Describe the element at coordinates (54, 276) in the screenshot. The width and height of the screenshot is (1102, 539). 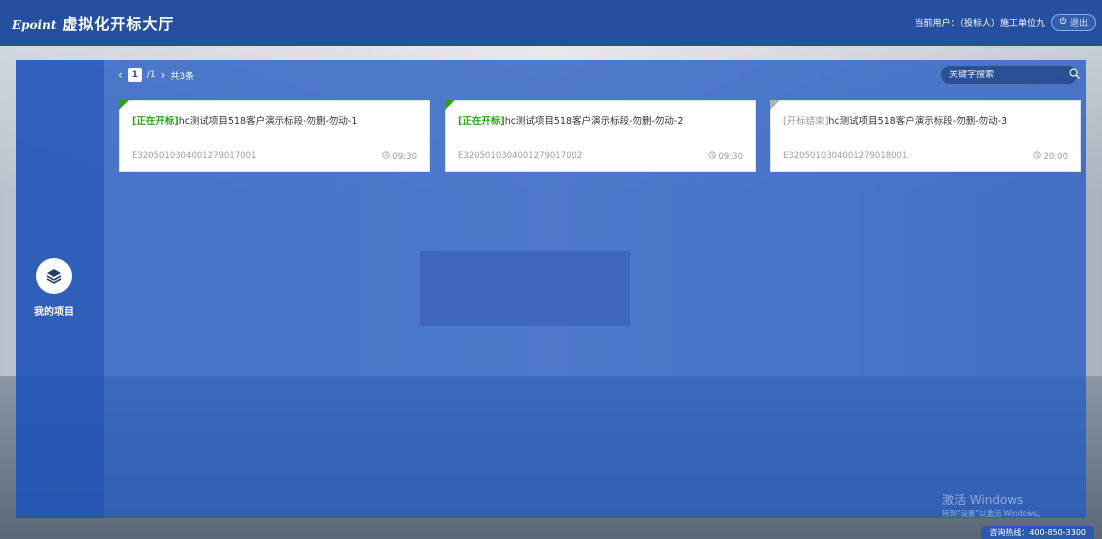
I see `layers-icon` at that location.